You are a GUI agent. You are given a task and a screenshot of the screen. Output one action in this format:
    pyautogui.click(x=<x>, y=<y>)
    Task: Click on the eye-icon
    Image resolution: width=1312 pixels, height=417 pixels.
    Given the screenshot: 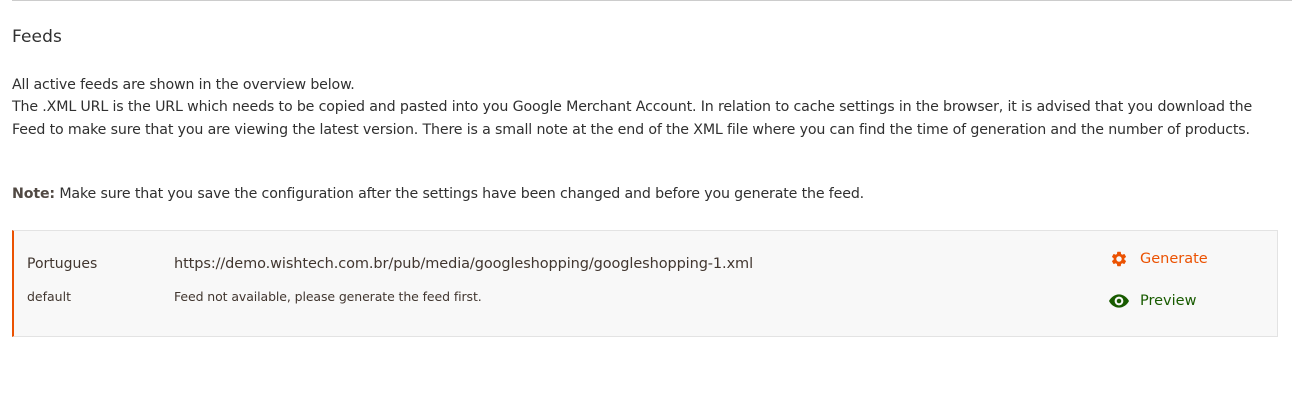 What is the action you would take?
    pyautogui.click(x=1119, y=301)
    